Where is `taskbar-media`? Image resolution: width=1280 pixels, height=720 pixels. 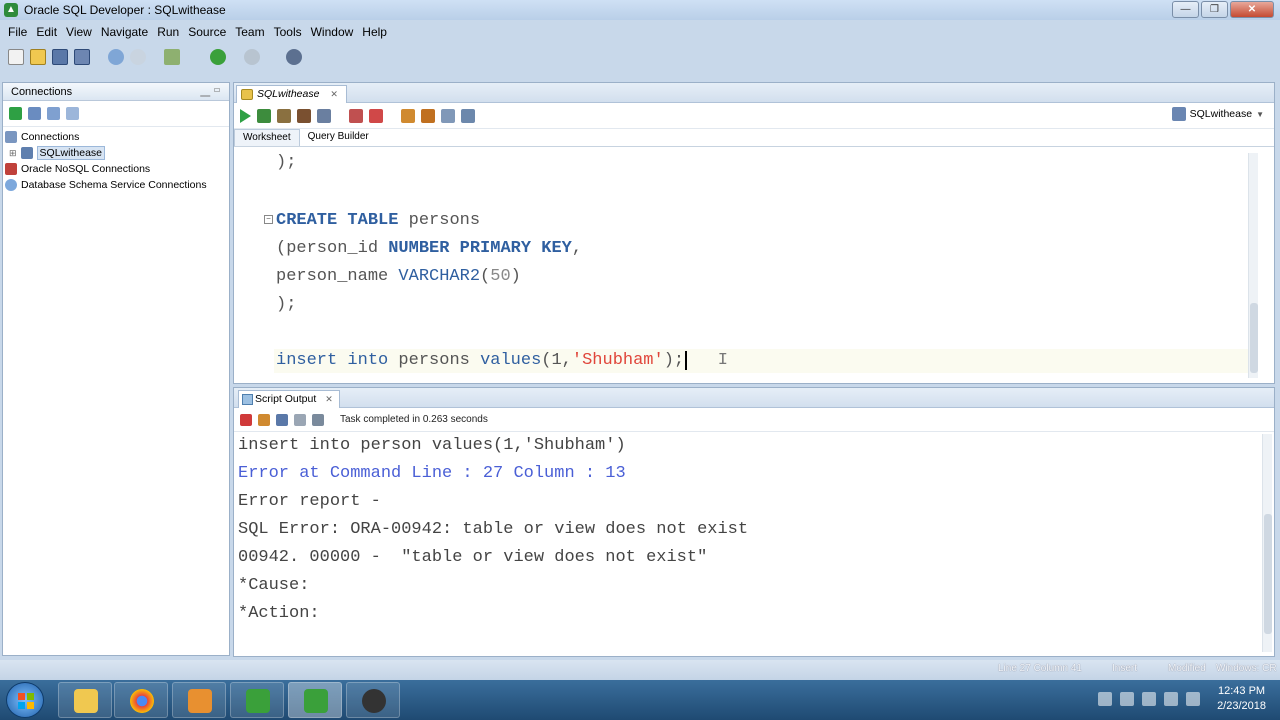
taskbar-media is located at coordinates (199, 700).